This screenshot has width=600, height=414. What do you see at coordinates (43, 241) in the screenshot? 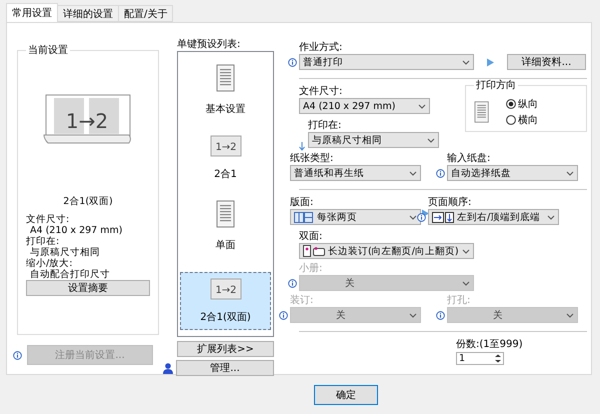
I see `setting-label: 打印在:` at bounding box center [43, 241].